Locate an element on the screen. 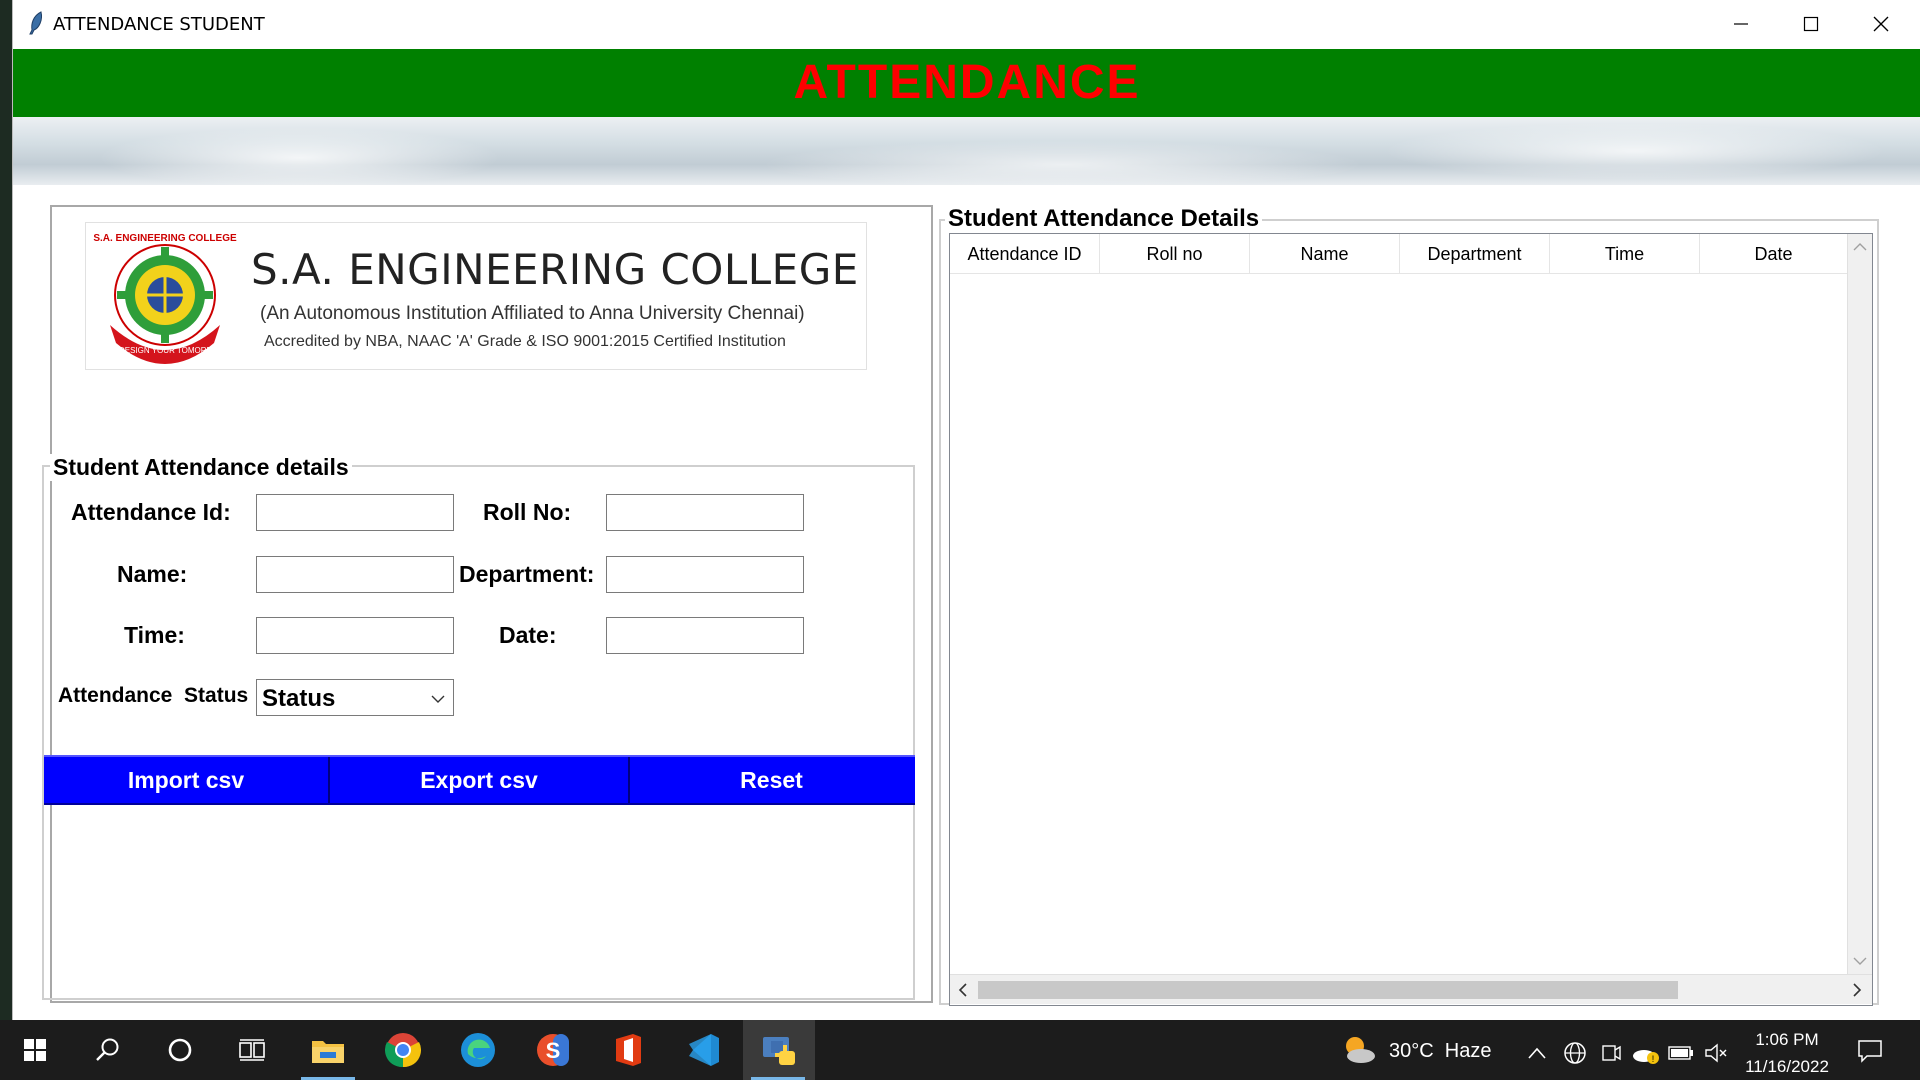 Image resolution: width=1920 pixels, height=1080 pixels. header-banner: ATTENDANCE is located at coordinates (966, 83).